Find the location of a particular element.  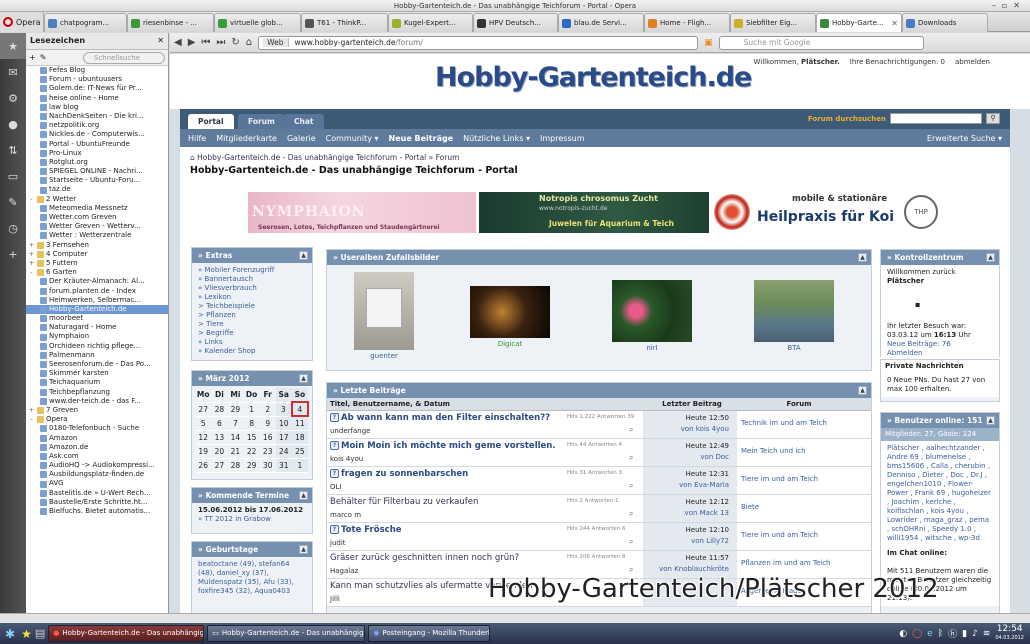

tab-portal: Portal is located at coordinates (211, 121).